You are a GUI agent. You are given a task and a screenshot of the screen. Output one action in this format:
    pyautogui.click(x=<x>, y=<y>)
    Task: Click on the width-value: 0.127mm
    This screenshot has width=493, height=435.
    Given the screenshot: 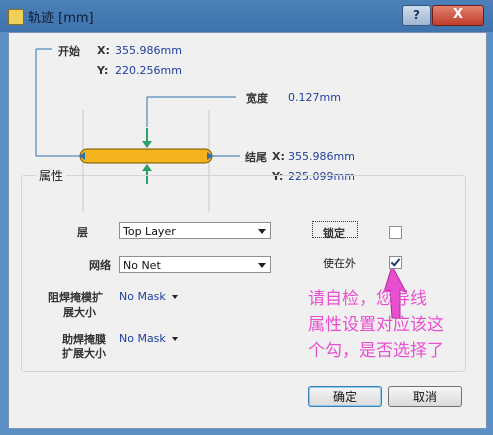 What is the action you would take?
    pyautogui.click(x=314, y=97)
    